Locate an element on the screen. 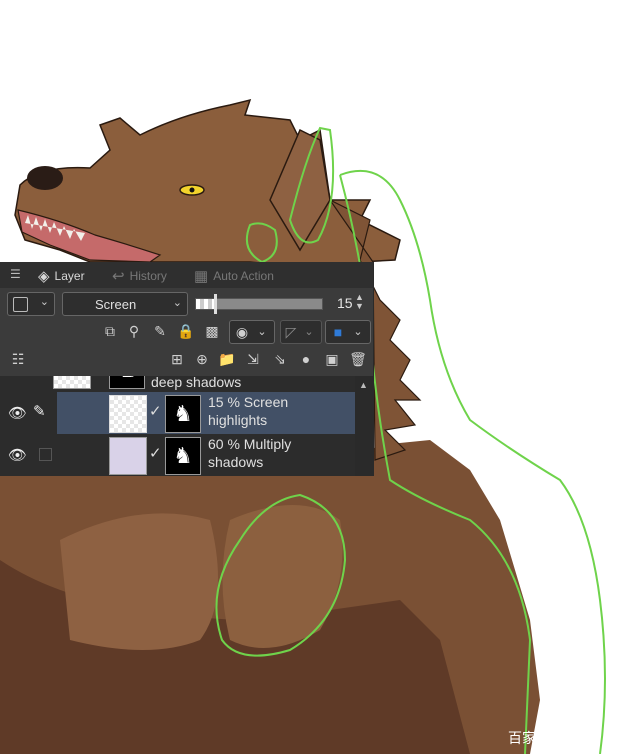 The height and width of the screenshot is (754, 640). layer-color-mode-button: ■ ⌄ is located at coordinates (348, 332).